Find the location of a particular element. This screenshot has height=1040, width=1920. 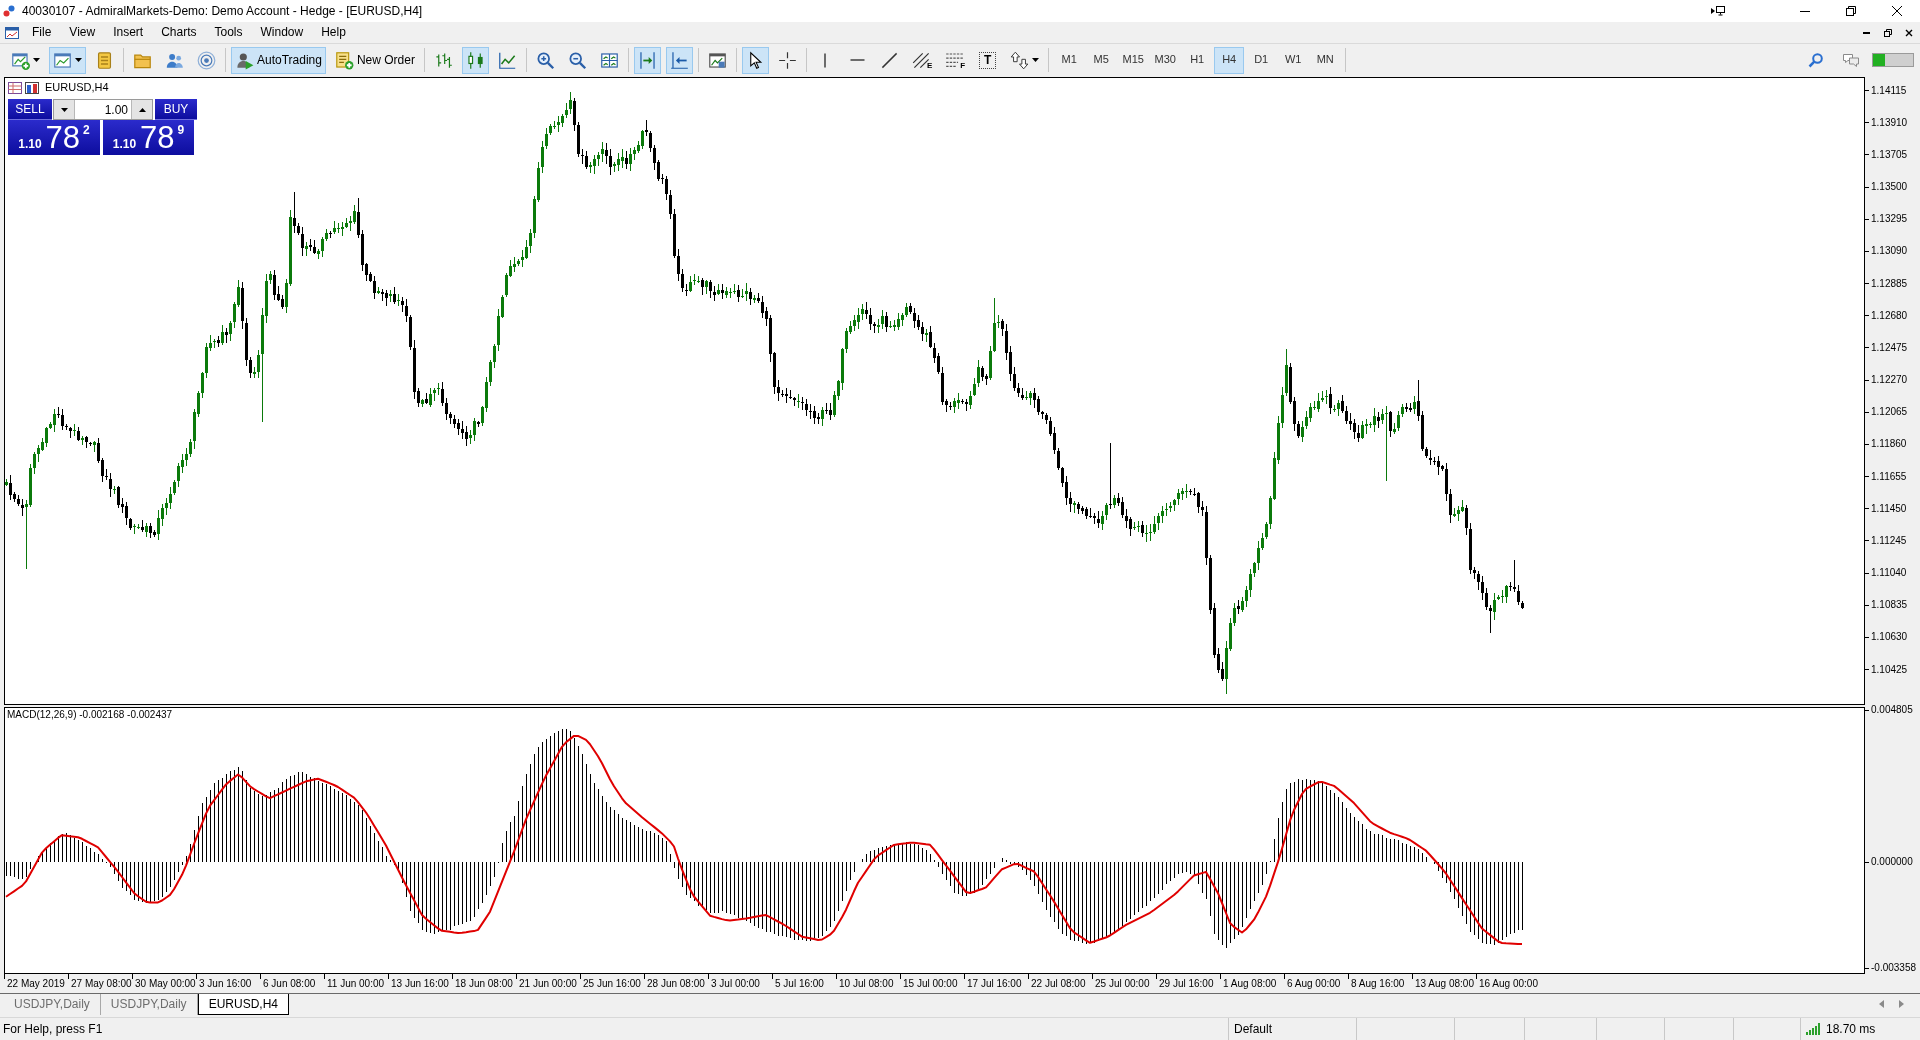

caret-down-icon is located at coordinates (64, 109).